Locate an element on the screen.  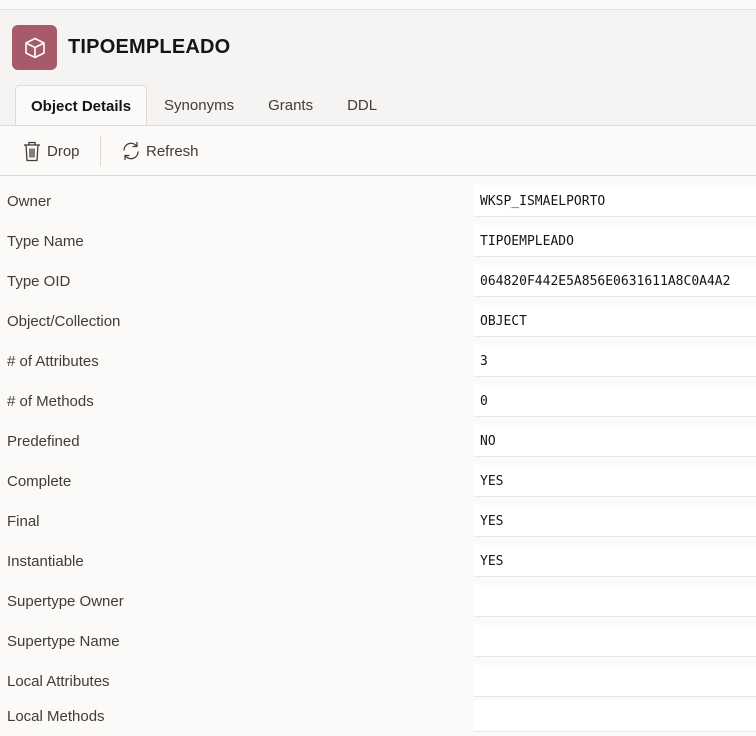
detail-row-type-name: Type Name TIPOEMPLEADO is located at coordinates (378, 241).